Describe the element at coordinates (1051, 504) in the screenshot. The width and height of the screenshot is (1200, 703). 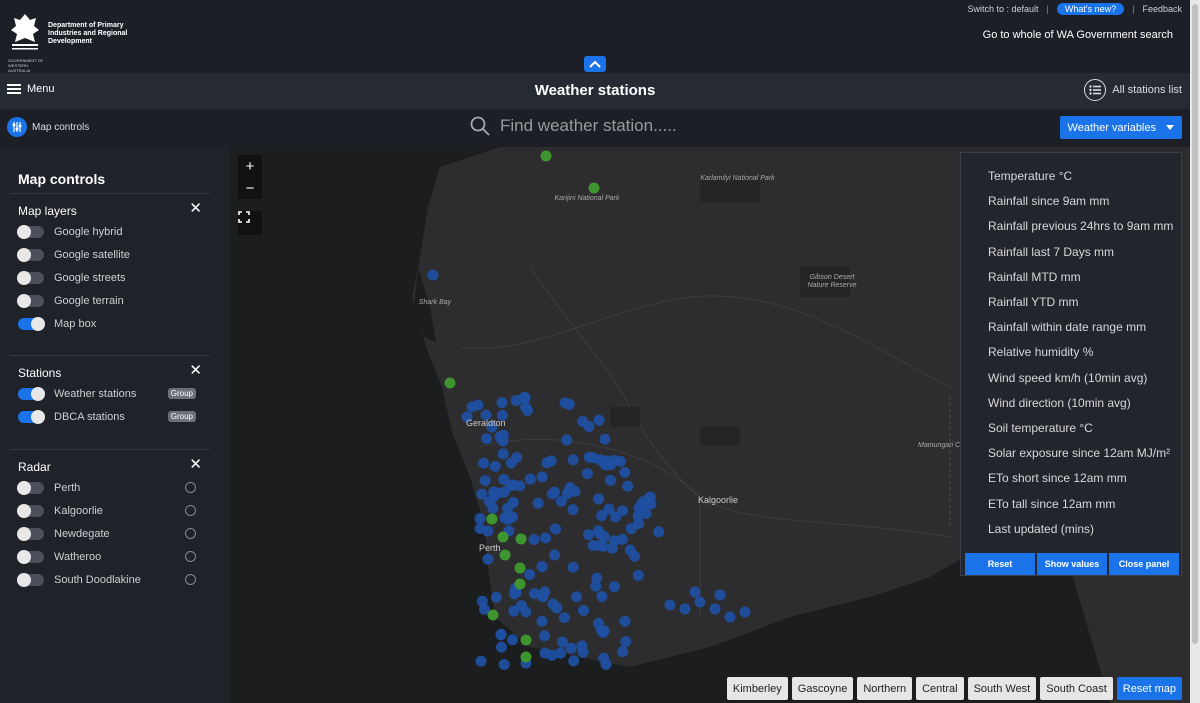
I see `variable-option: ETo tall since 12am mm` at that location.